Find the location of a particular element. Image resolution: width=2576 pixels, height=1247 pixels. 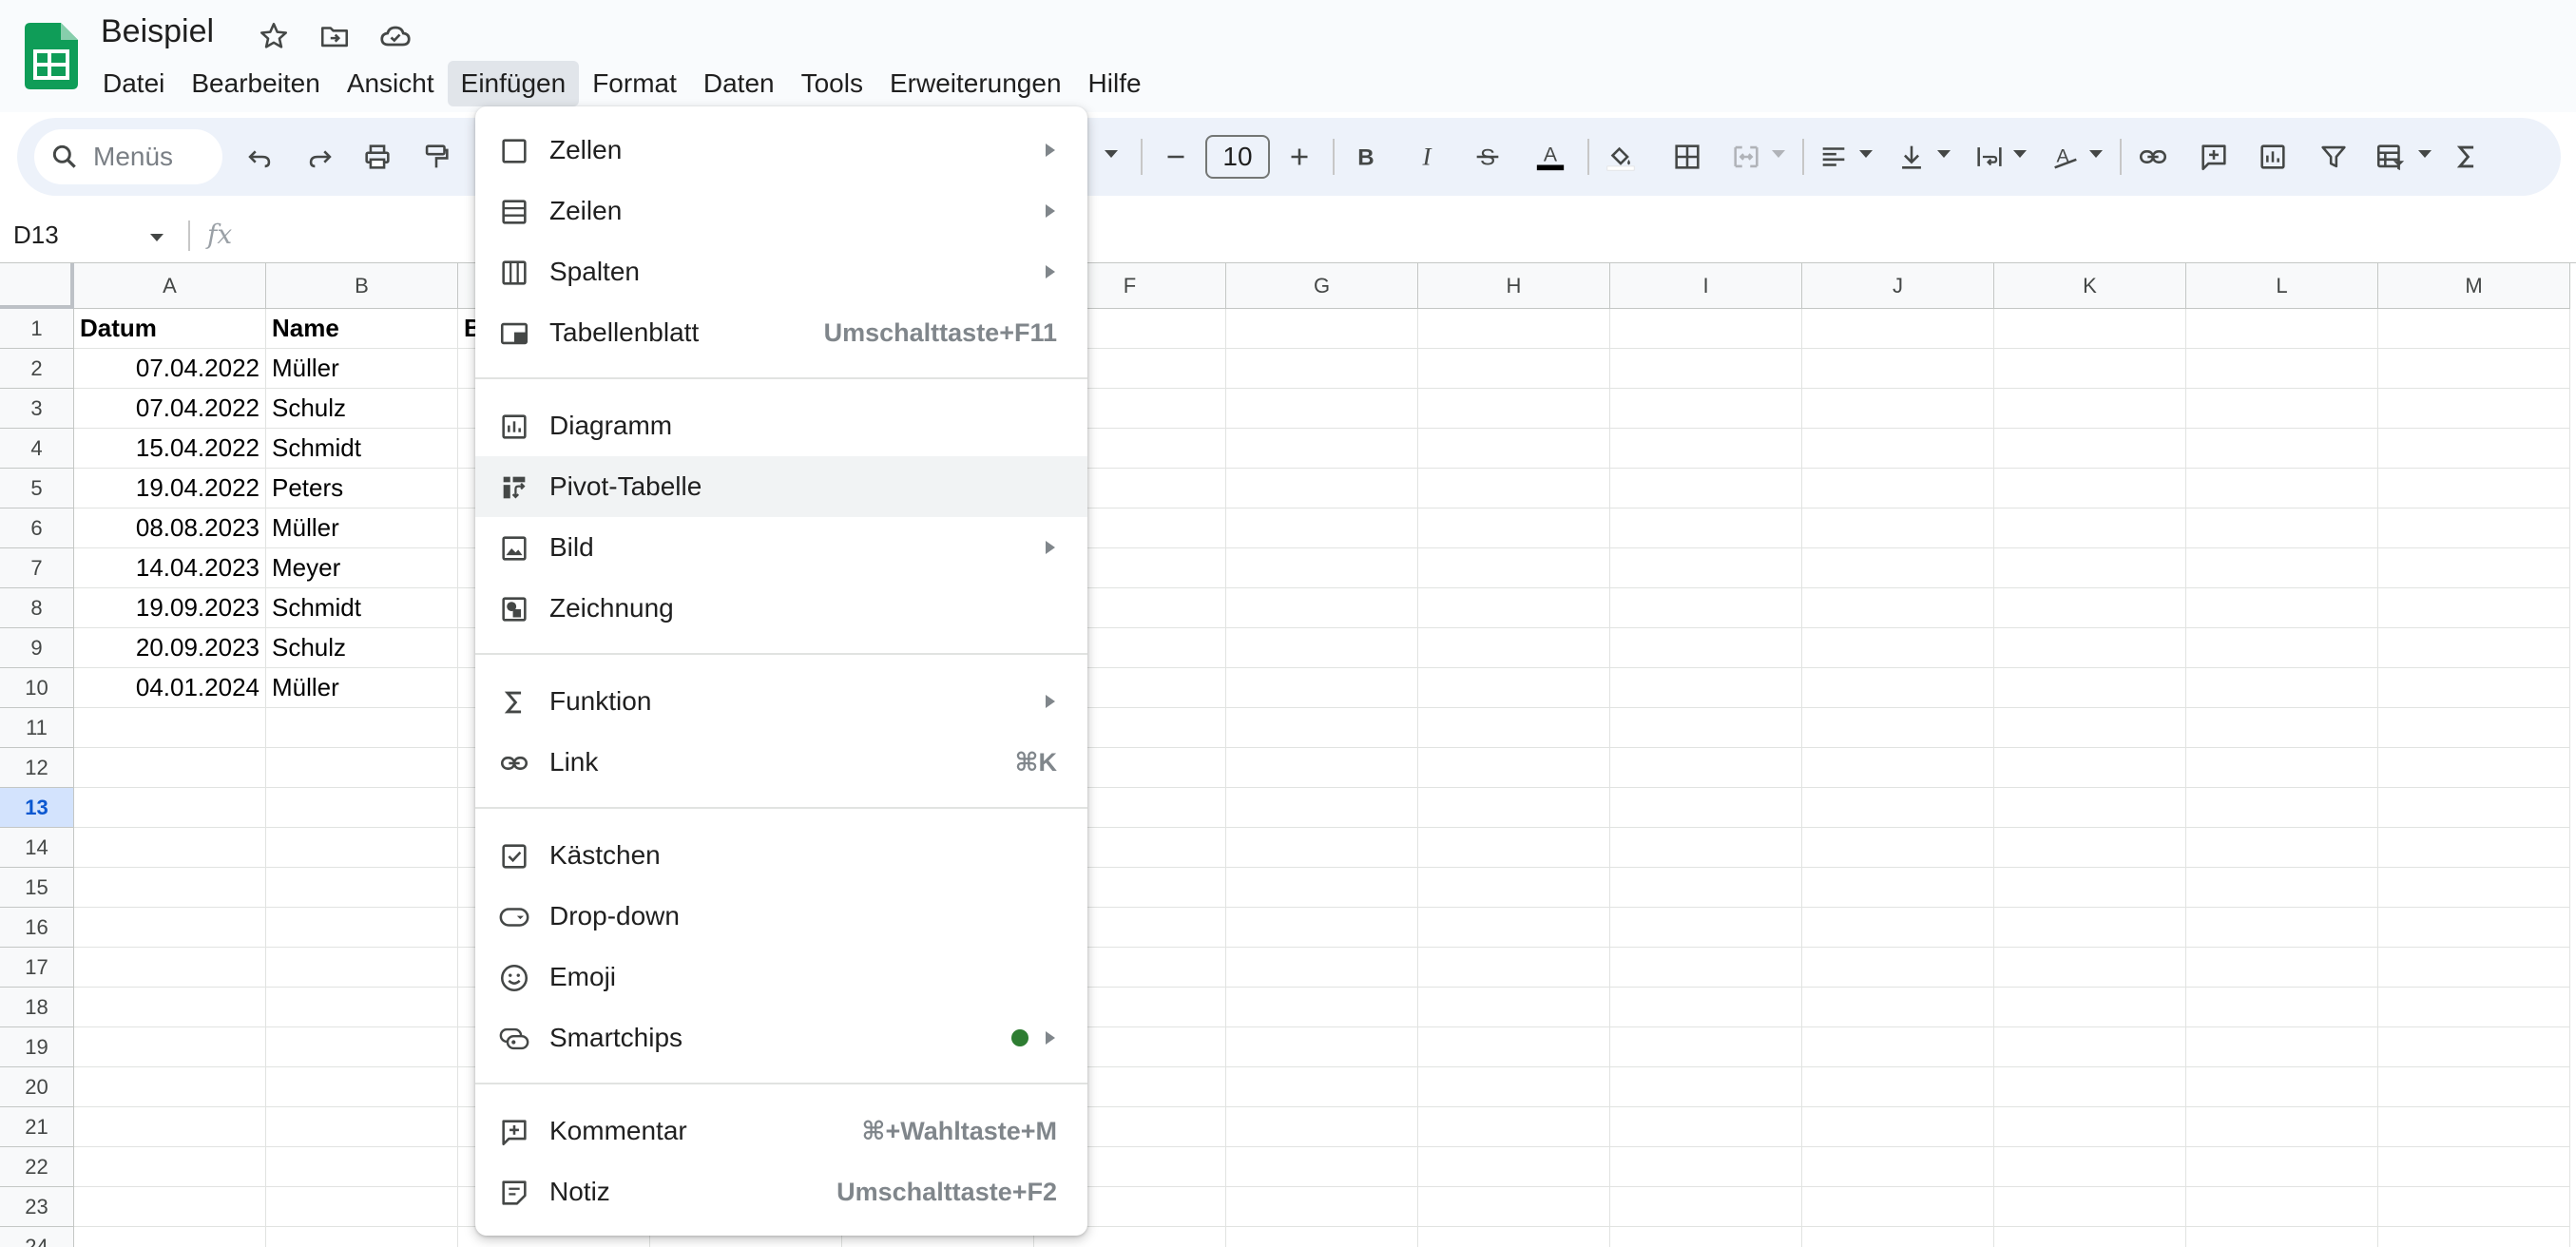

cell-a5: 19.04.2022 is located at coordinates (170, 488).